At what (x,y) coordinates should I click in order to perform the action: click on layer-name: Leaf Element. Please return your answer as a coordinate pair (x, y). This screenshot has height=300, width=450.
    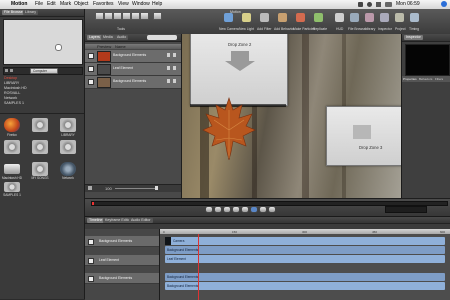
    Looking at the image, I should click on (123, 68).